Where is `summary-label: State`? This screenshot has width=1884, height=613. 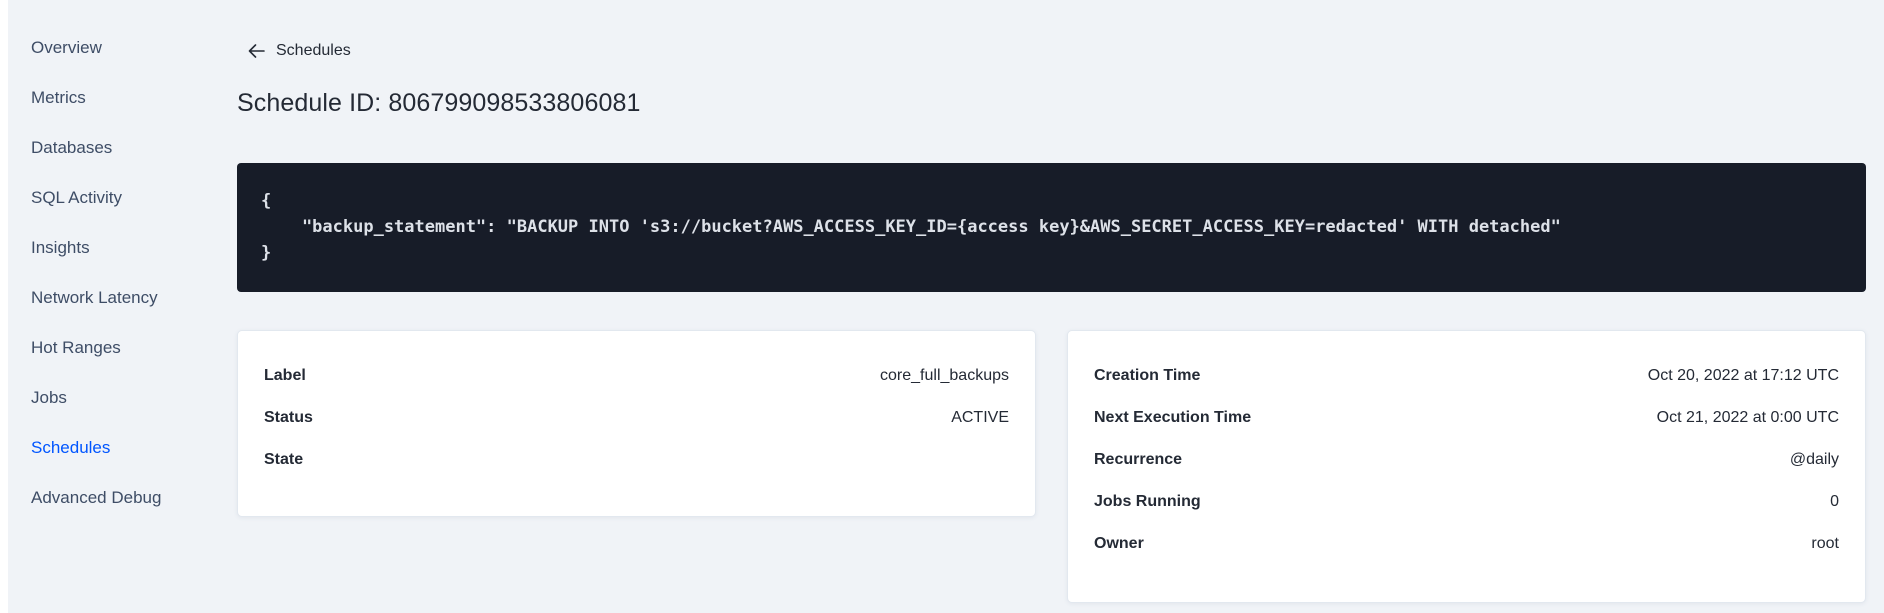 summary-label: State is located at coordinates (284, 459).